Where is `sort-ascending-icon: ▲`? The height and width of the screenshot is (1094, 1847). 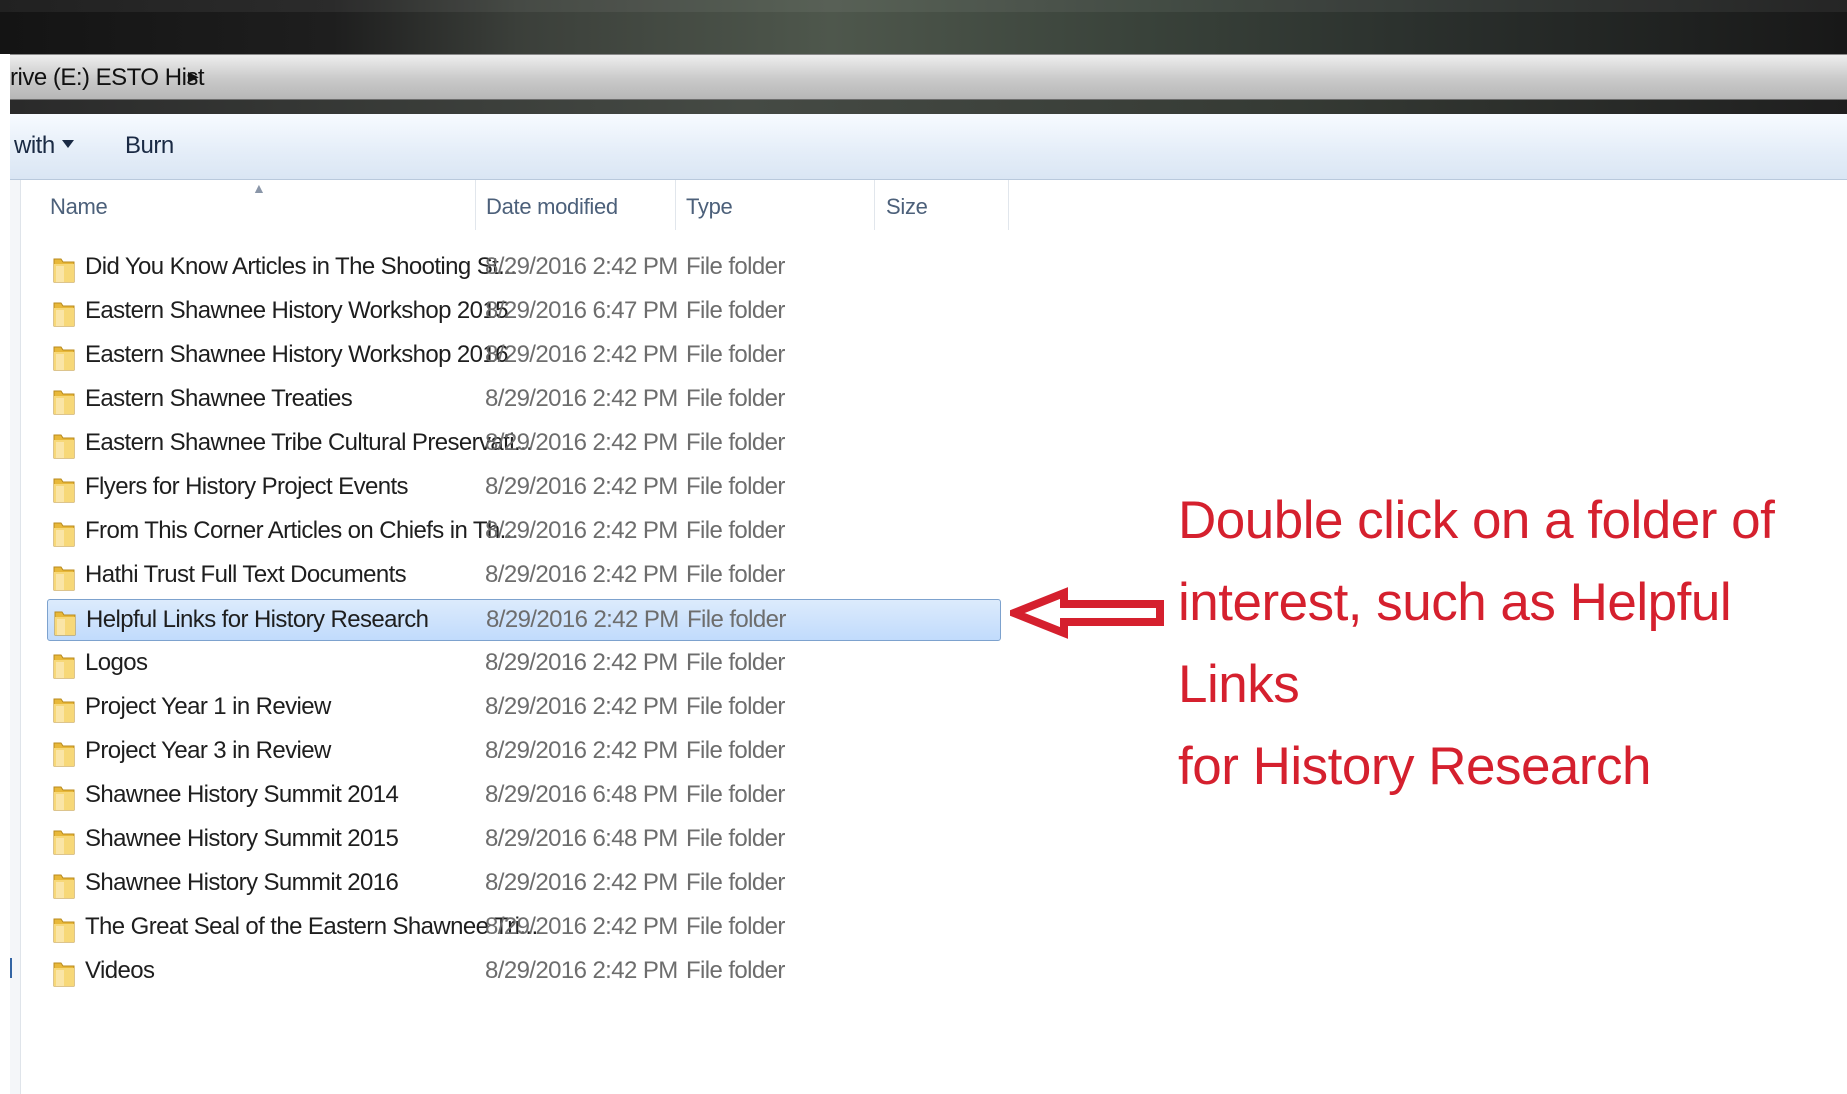
sort-ascending-icon: ▲ is located at coordinates (259, 188).